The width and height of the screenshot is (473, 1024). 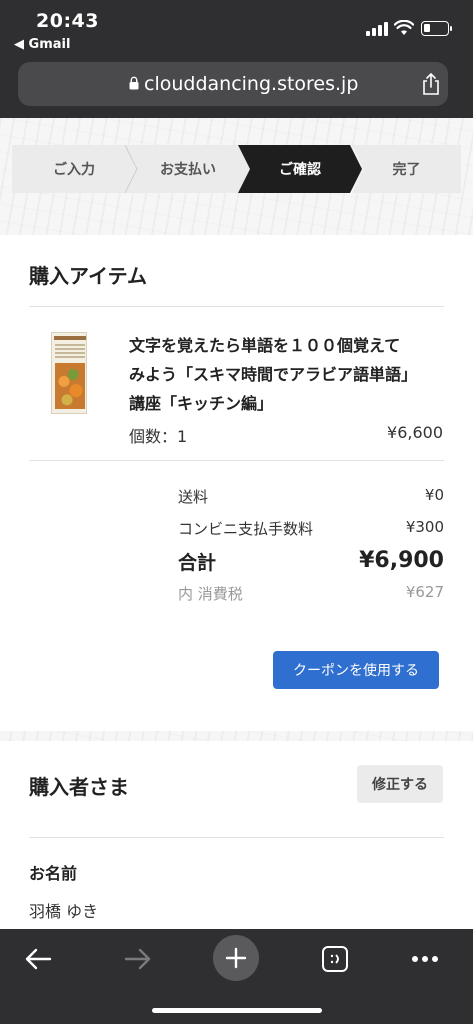 I want to click on tax-label: 内 消費税, so click(x=210, y=594).